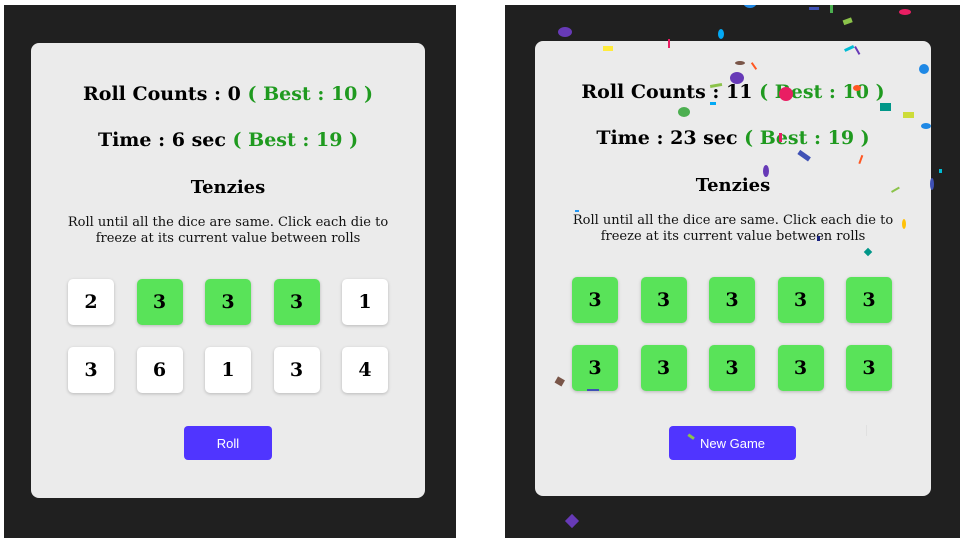 This screenshot has width=960, height=540. Describe the element at coordinates (159, 370) in the screenshot. I see `die: 6` at that location.